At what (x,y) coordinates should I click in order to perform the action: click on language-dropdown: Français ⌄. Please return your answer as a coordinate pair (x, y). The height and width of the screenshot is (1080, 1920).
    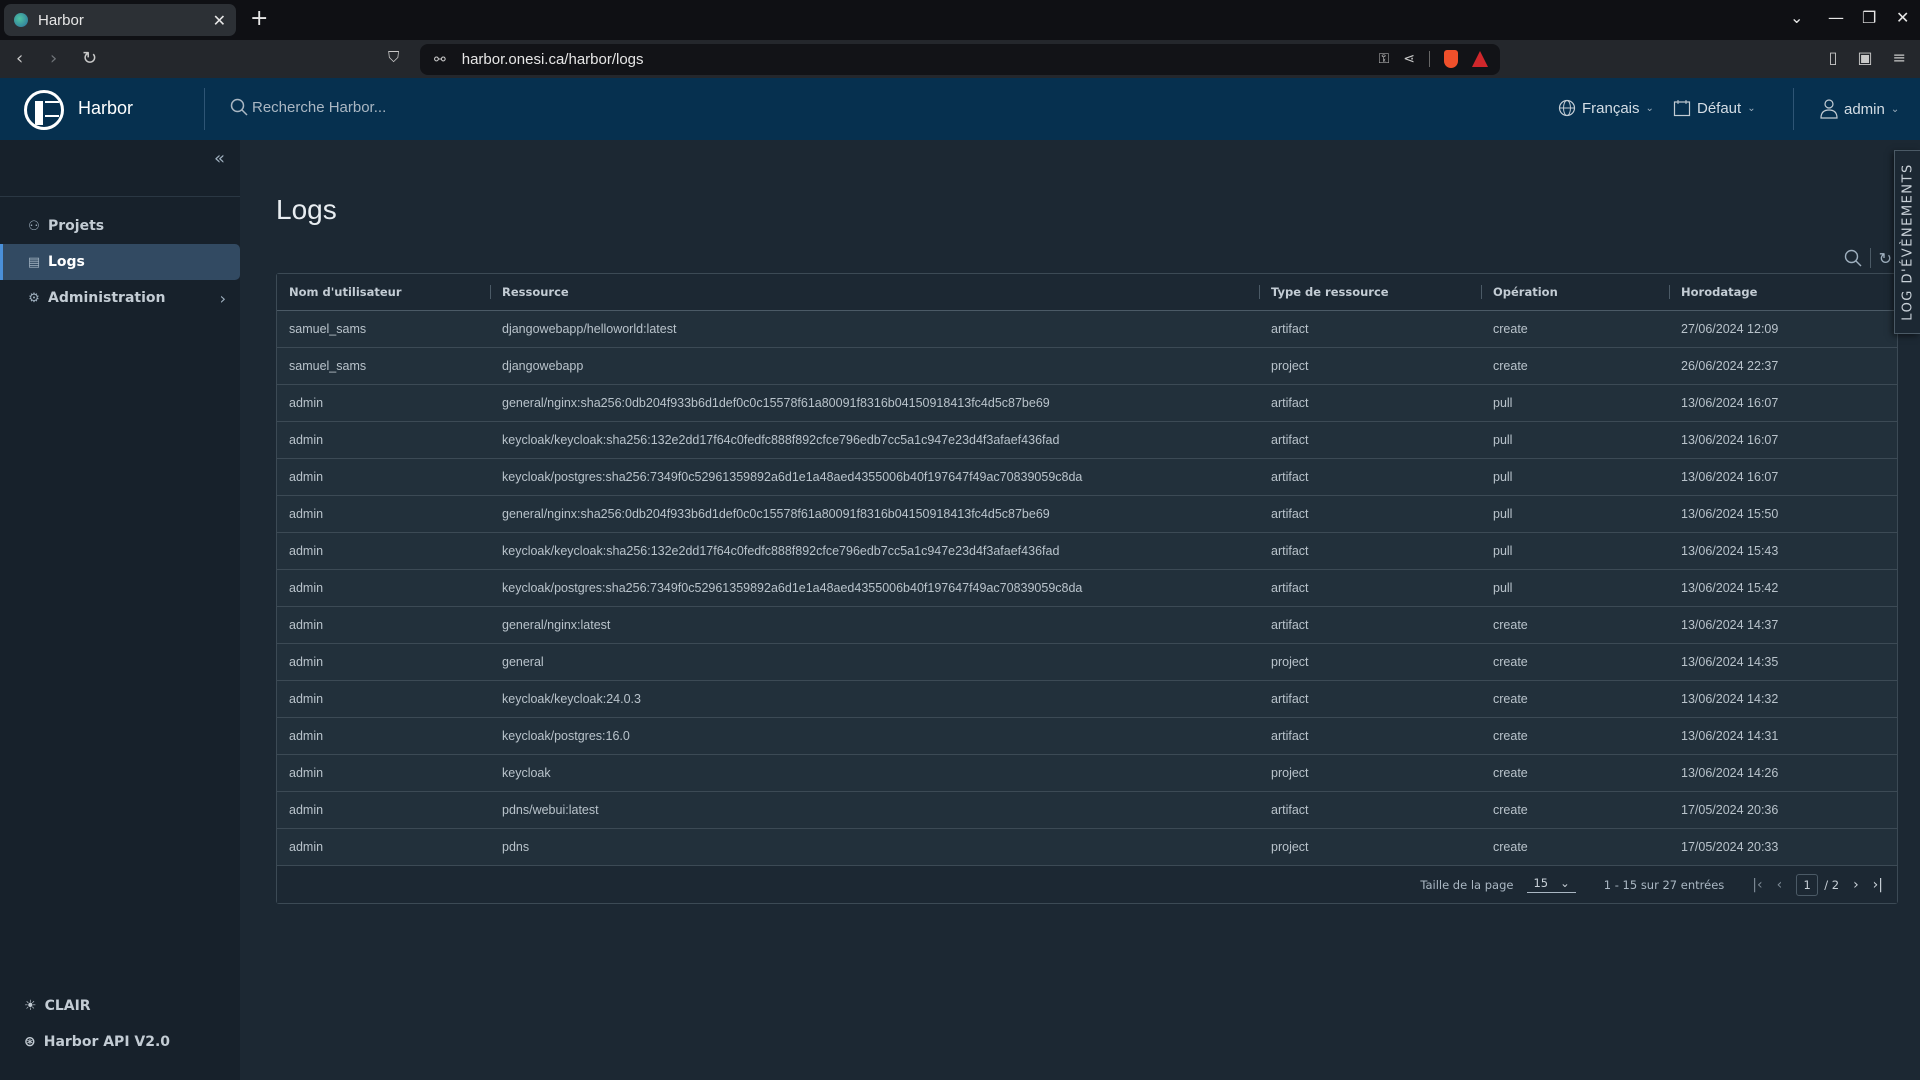
    Looking at the image, I should click on (1606, 108).